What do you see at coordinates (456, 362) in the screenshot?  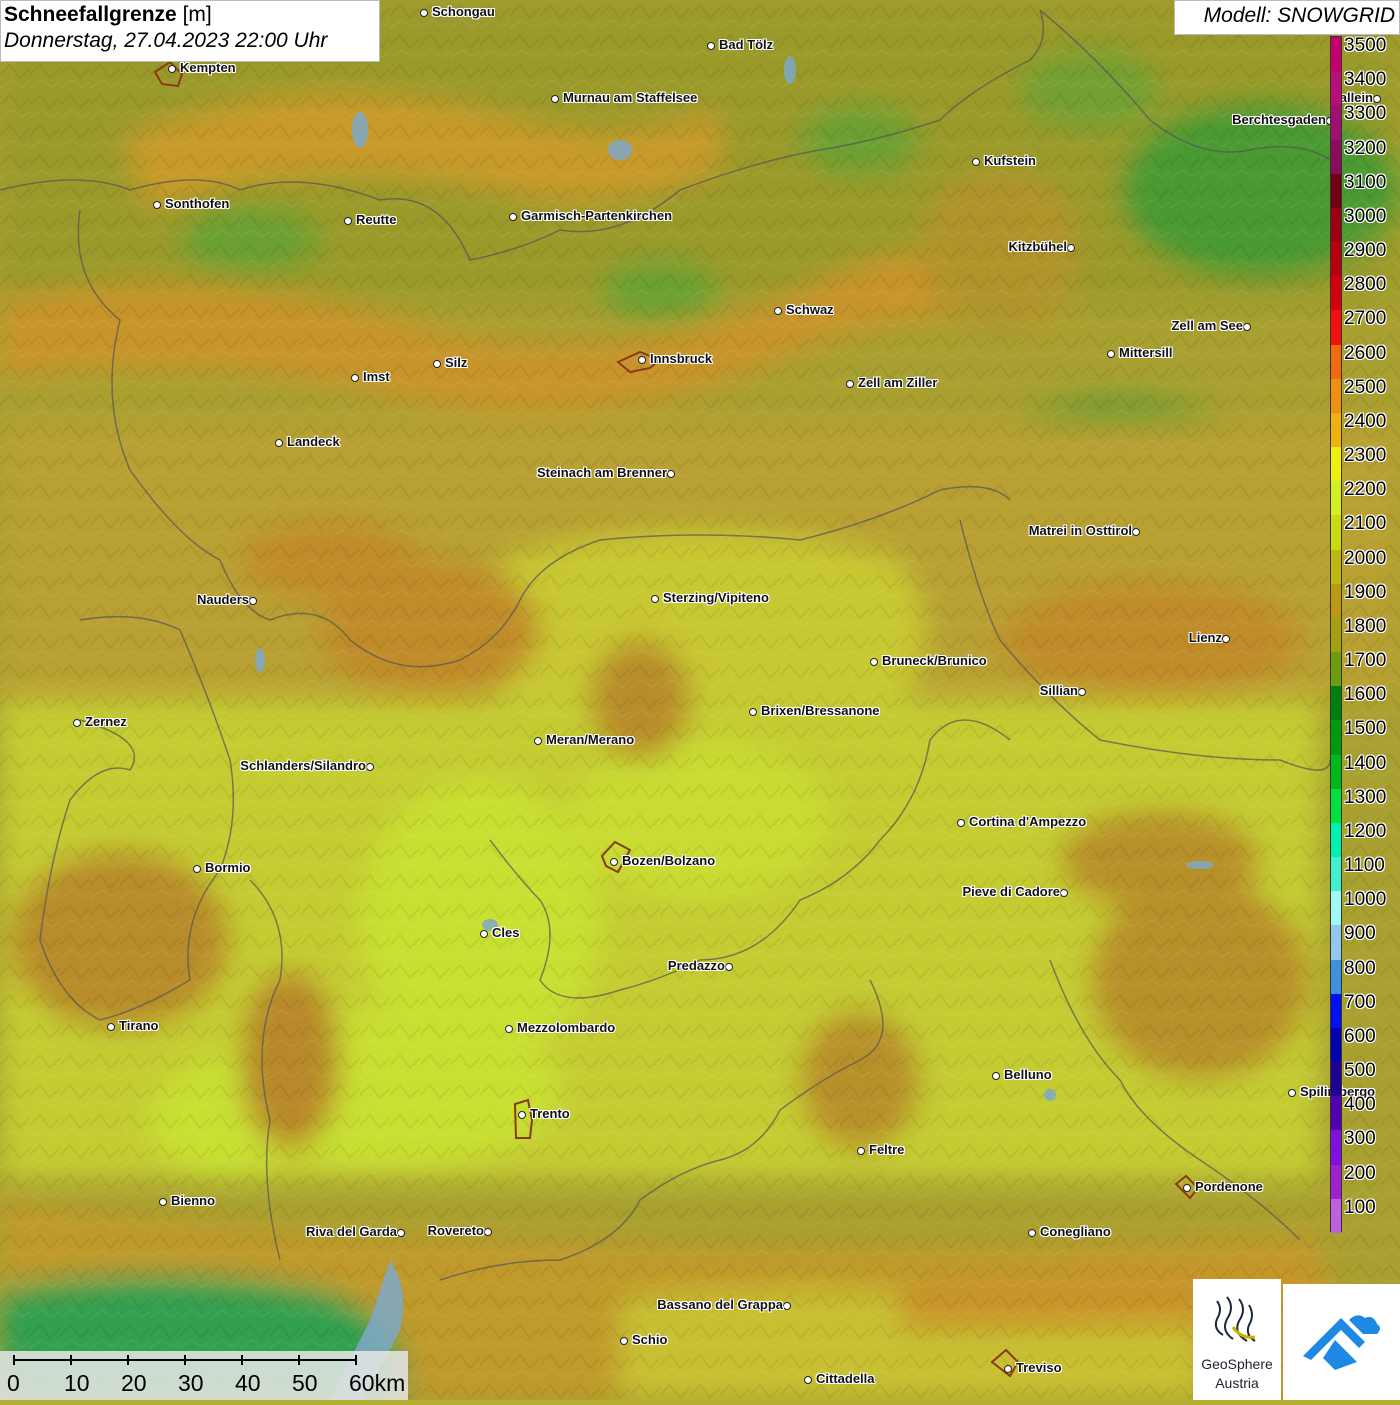 I see `city-label: Silz` at bounding box center [456, 362].